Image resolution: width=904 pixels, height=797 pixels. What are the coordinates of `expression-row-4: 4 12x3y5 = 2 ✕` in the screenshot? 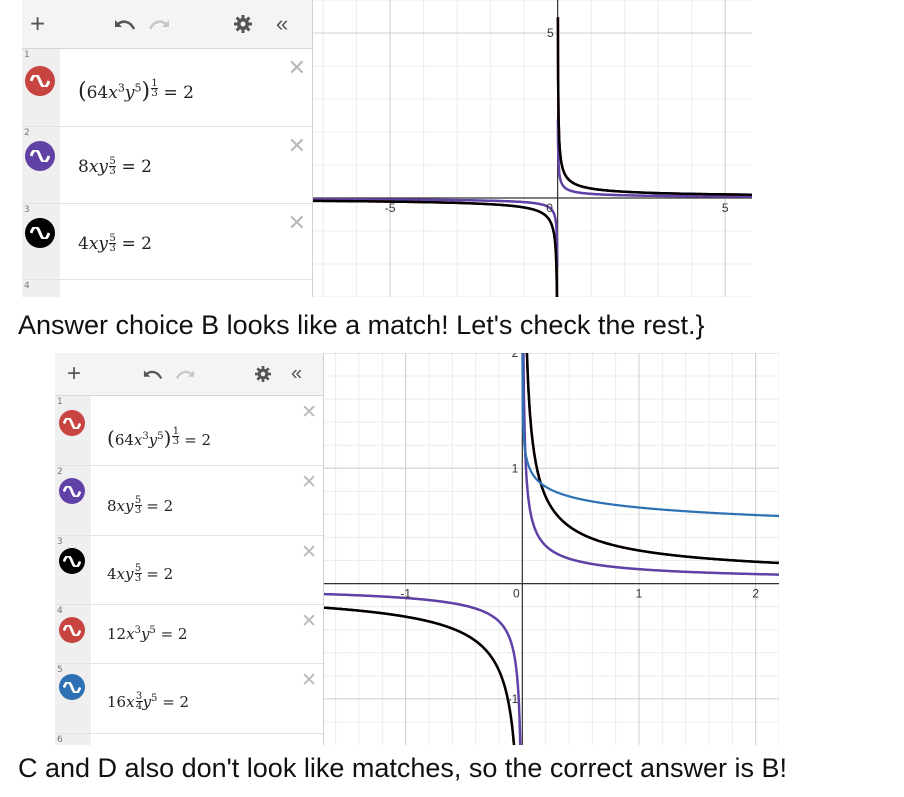 It's located at (189, 634).